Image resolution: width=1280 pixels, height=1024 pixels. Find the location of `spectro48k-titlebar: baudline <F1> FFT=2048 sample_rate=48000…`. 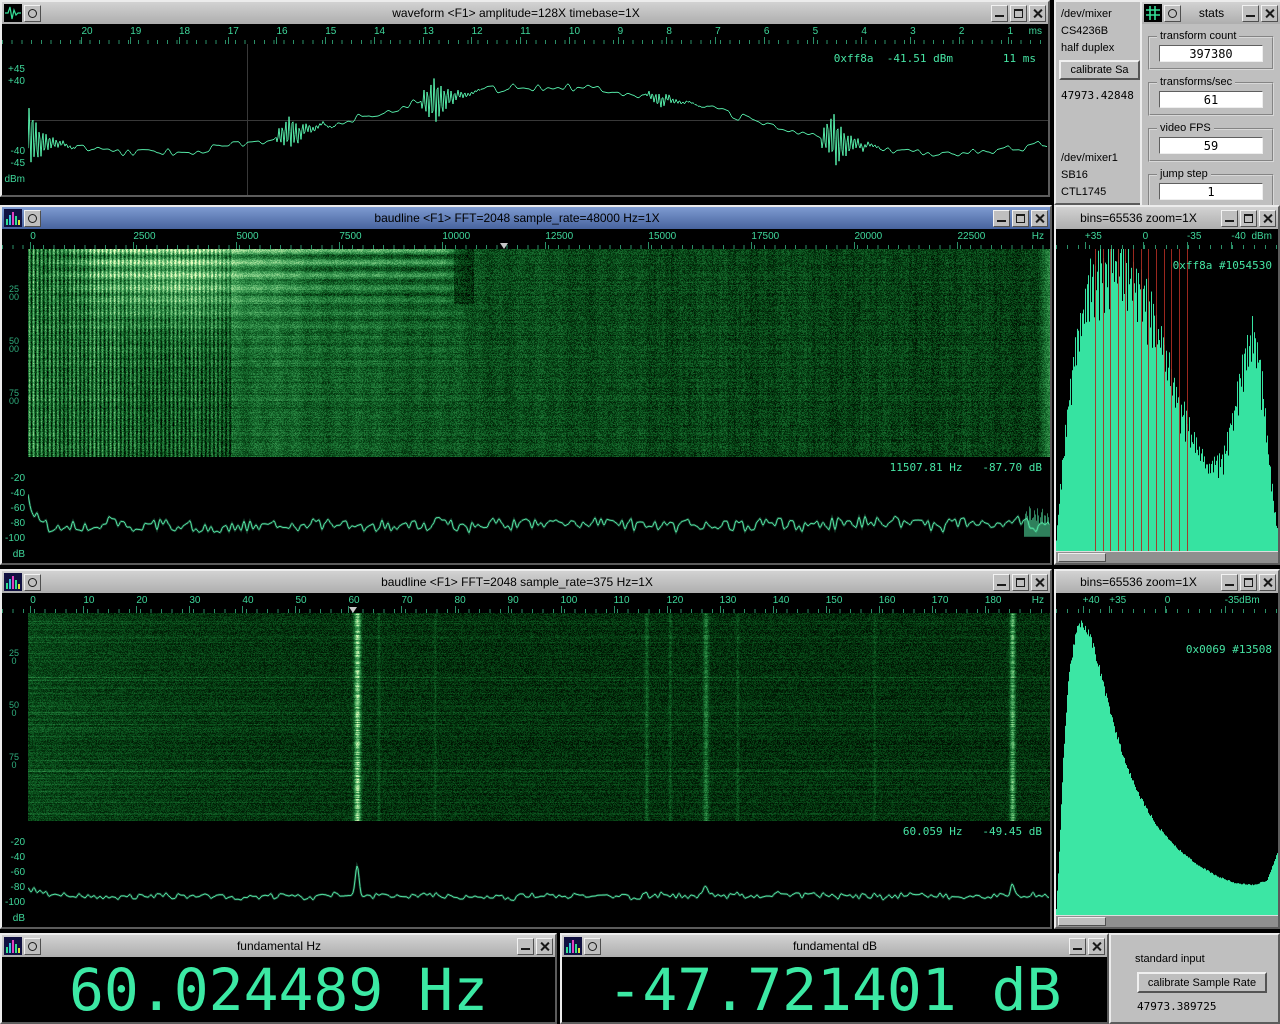

spectro48k-titlebar: baudline <F1> FFT=2048 sample_rate=48000… is located at coordinates (526, 218).